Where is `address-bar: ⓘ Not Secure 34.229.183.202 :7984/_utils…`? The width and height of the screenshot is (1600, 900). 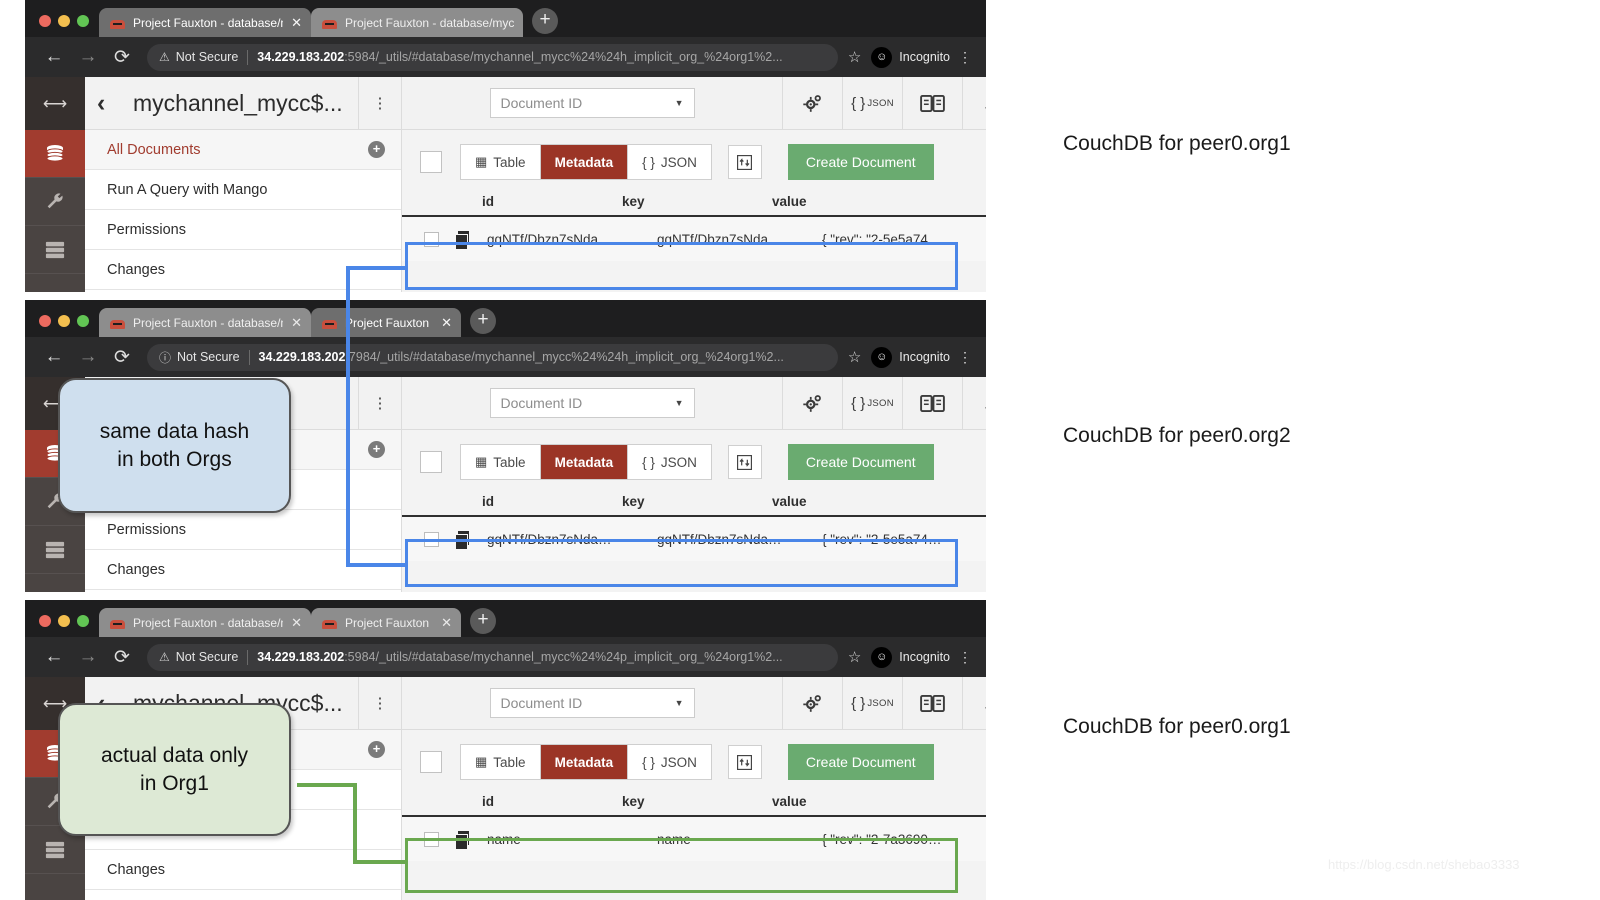
address-bar: ⓘ Not Secure 34.229.183.202 :7984/_utils… is located at coordinates (492, 357).